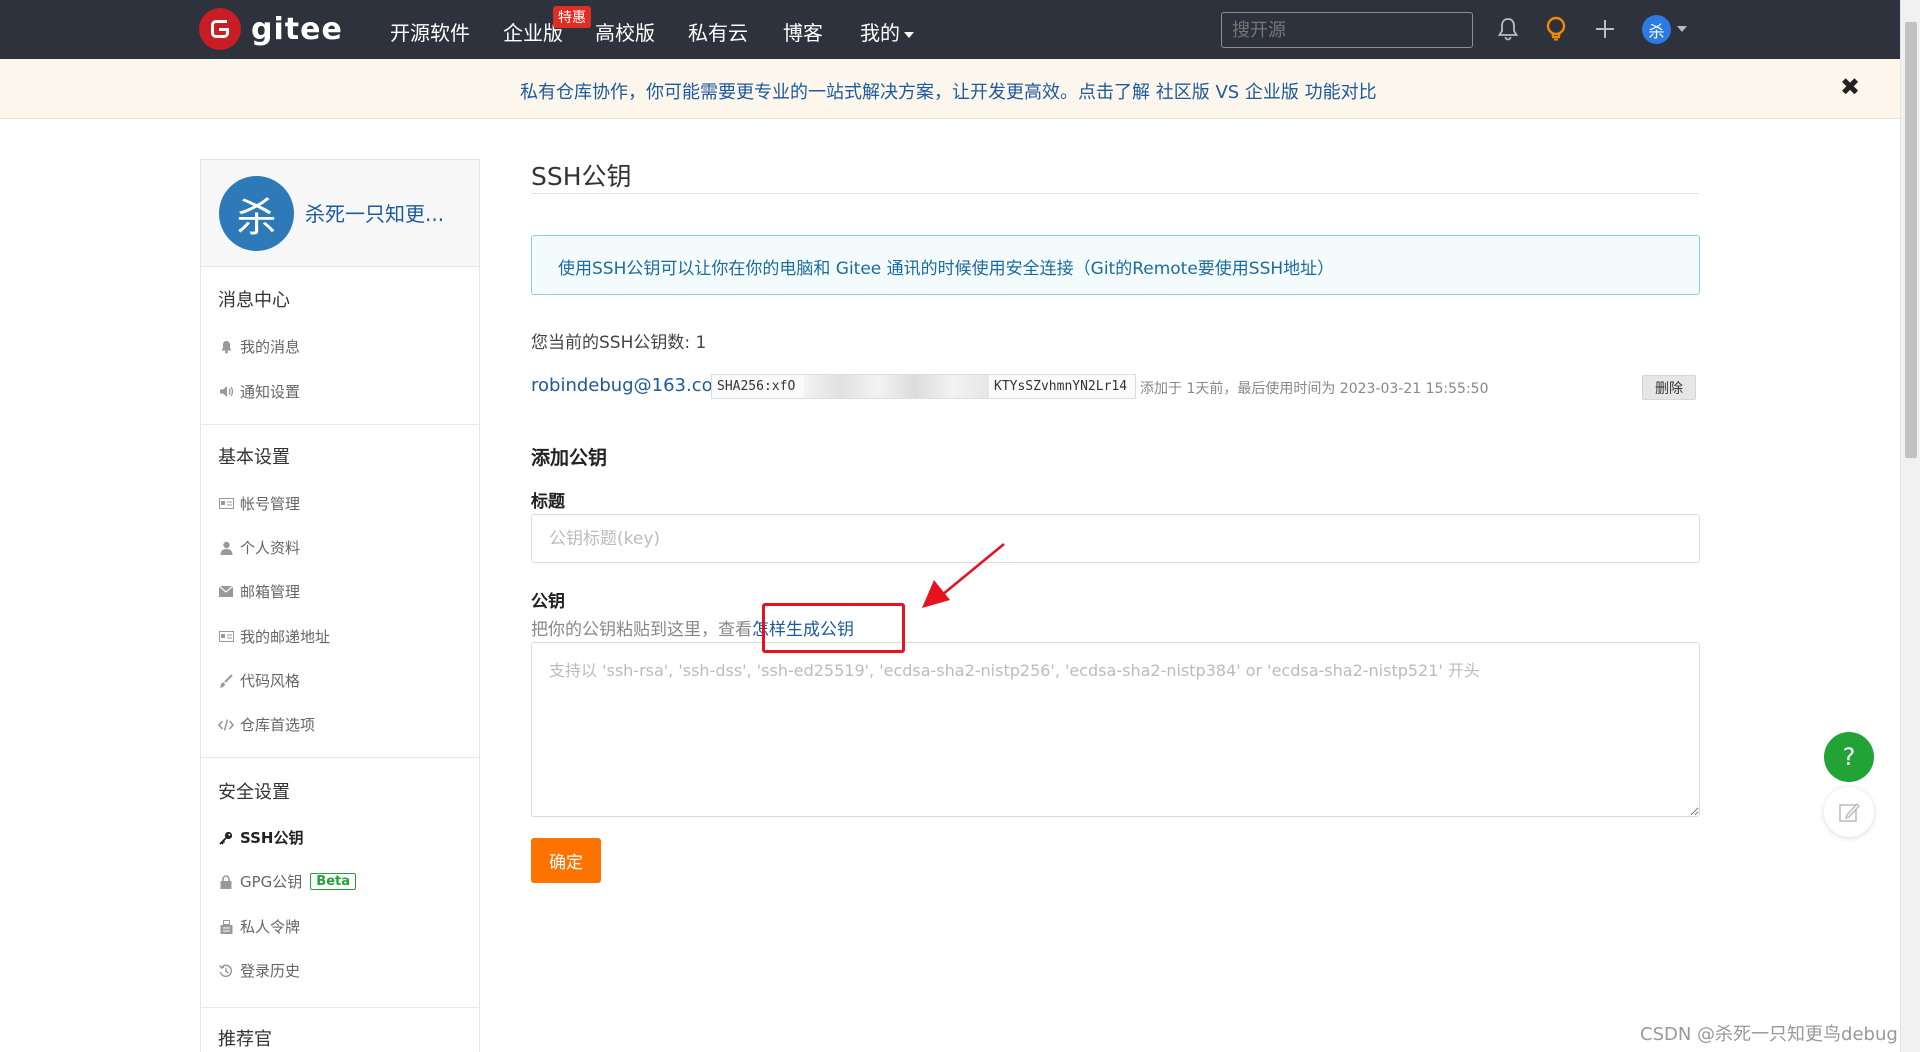  I want to click on watermark: CSDN @杀死一只知更鸟debug, so click(1769, 1034).